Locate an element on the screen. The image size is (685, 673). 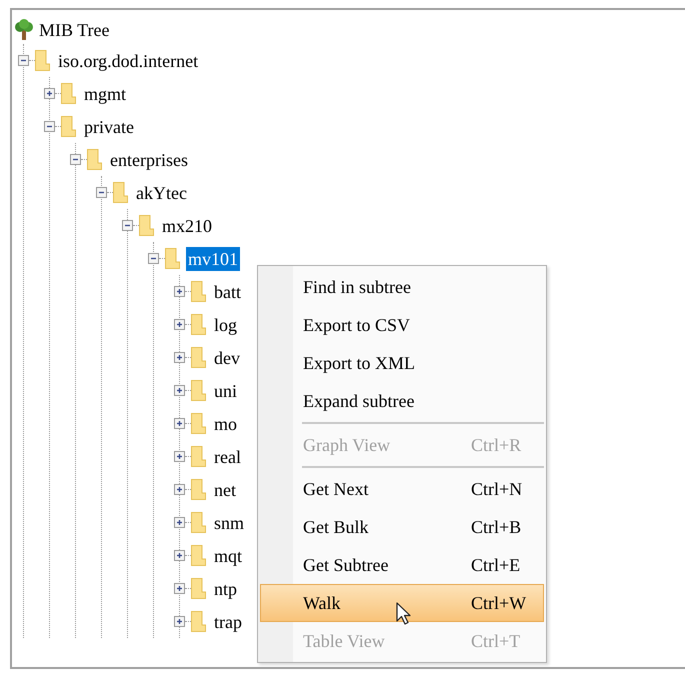
tree-node: ntp is located at coordinates (226, 588).